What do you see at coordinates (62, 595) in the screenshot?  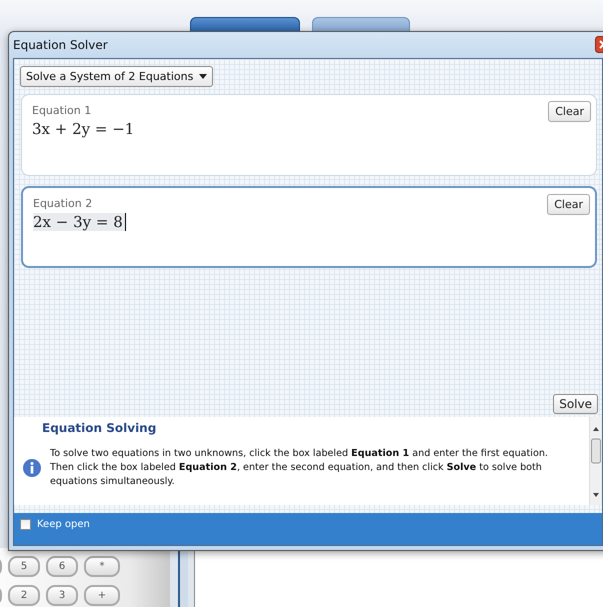 I see `keypad-key: 3` at bounding box center [62, 595].